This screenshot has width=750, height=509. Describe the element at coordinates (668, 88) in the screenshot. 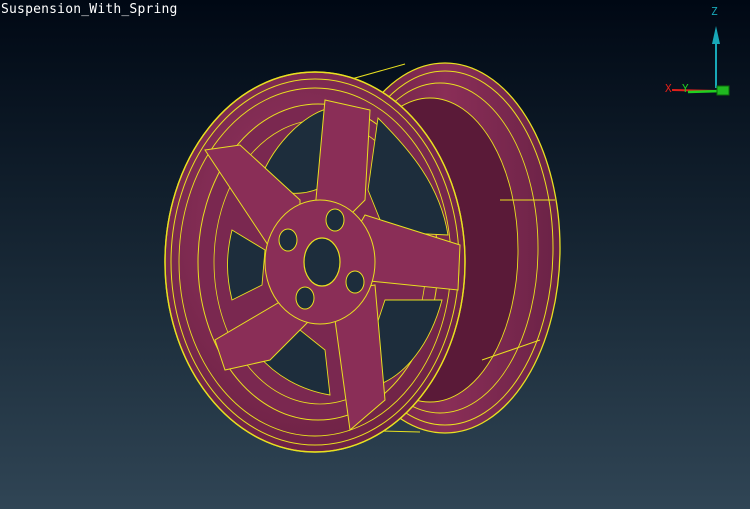

I see `x-axis-label: X` at that location.